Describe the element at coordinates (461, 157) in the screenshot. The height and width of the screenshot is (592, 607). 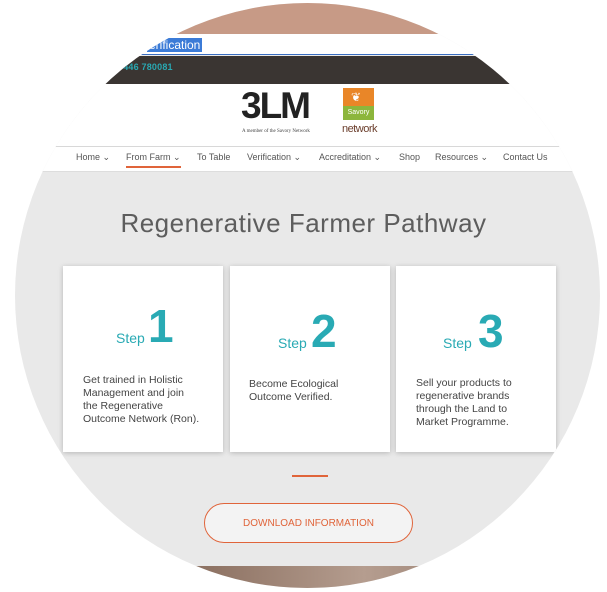
I see `nav-resources: Resources ⌄` at that location.